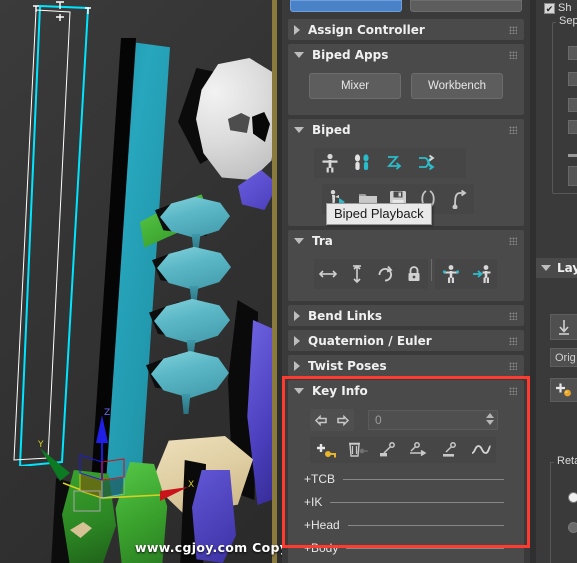  What do you see at coordinates (466, 6) in the screenshot?
I see `alternate-mode-button` at bounding box center [466, 6].